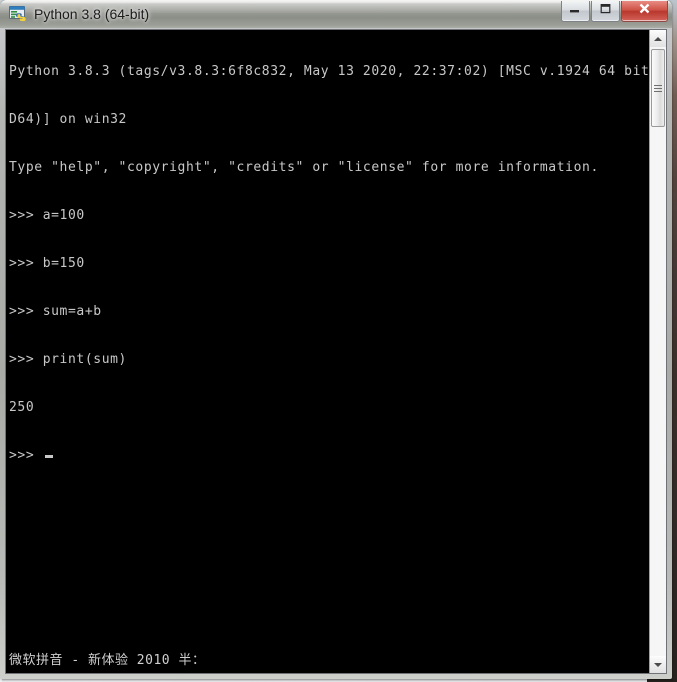 The image size is (677, 682). What do you see at coordinates (47, 215) in the screenshot?
I see `console-line: >>> a=100` at bounding box center [47, 215].